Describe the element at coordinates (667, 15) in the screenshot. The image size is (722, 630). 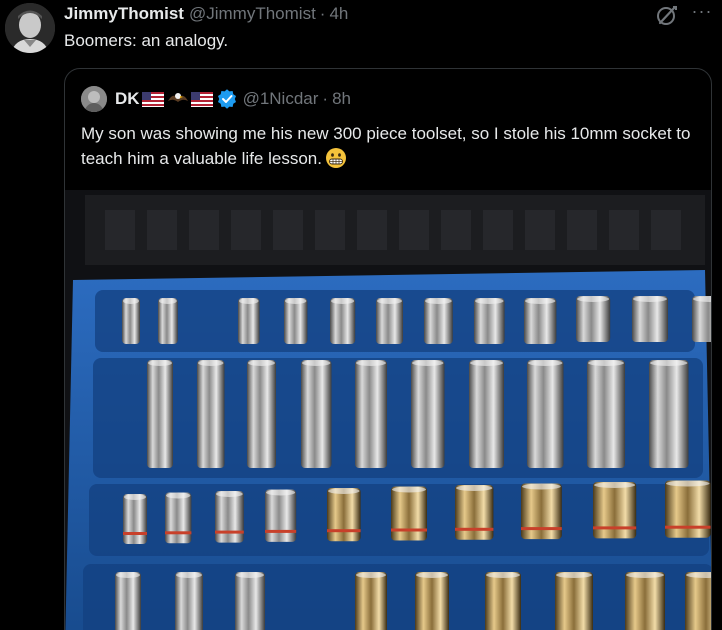
I see `grok-icon` at that location.